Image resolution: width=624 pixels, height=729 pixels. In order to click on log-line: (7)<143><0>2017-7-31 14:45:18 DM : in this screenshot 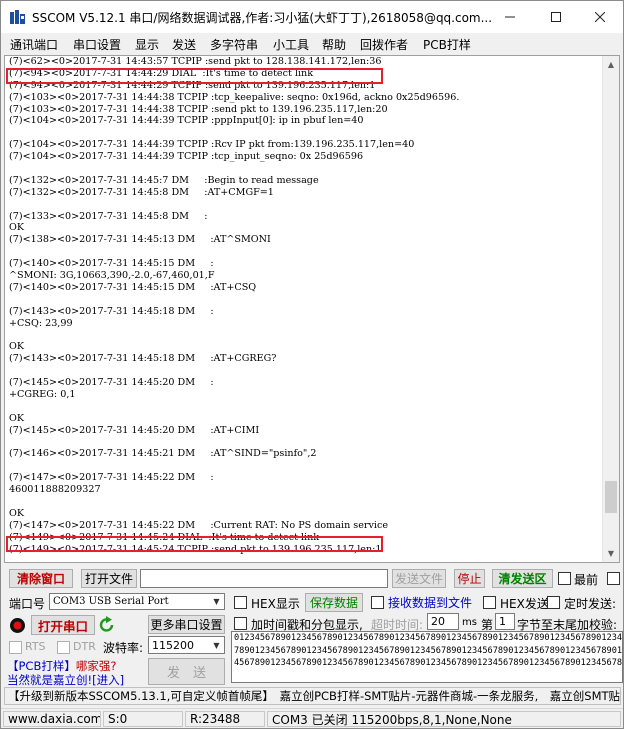, I will do `click(111, 311)`.